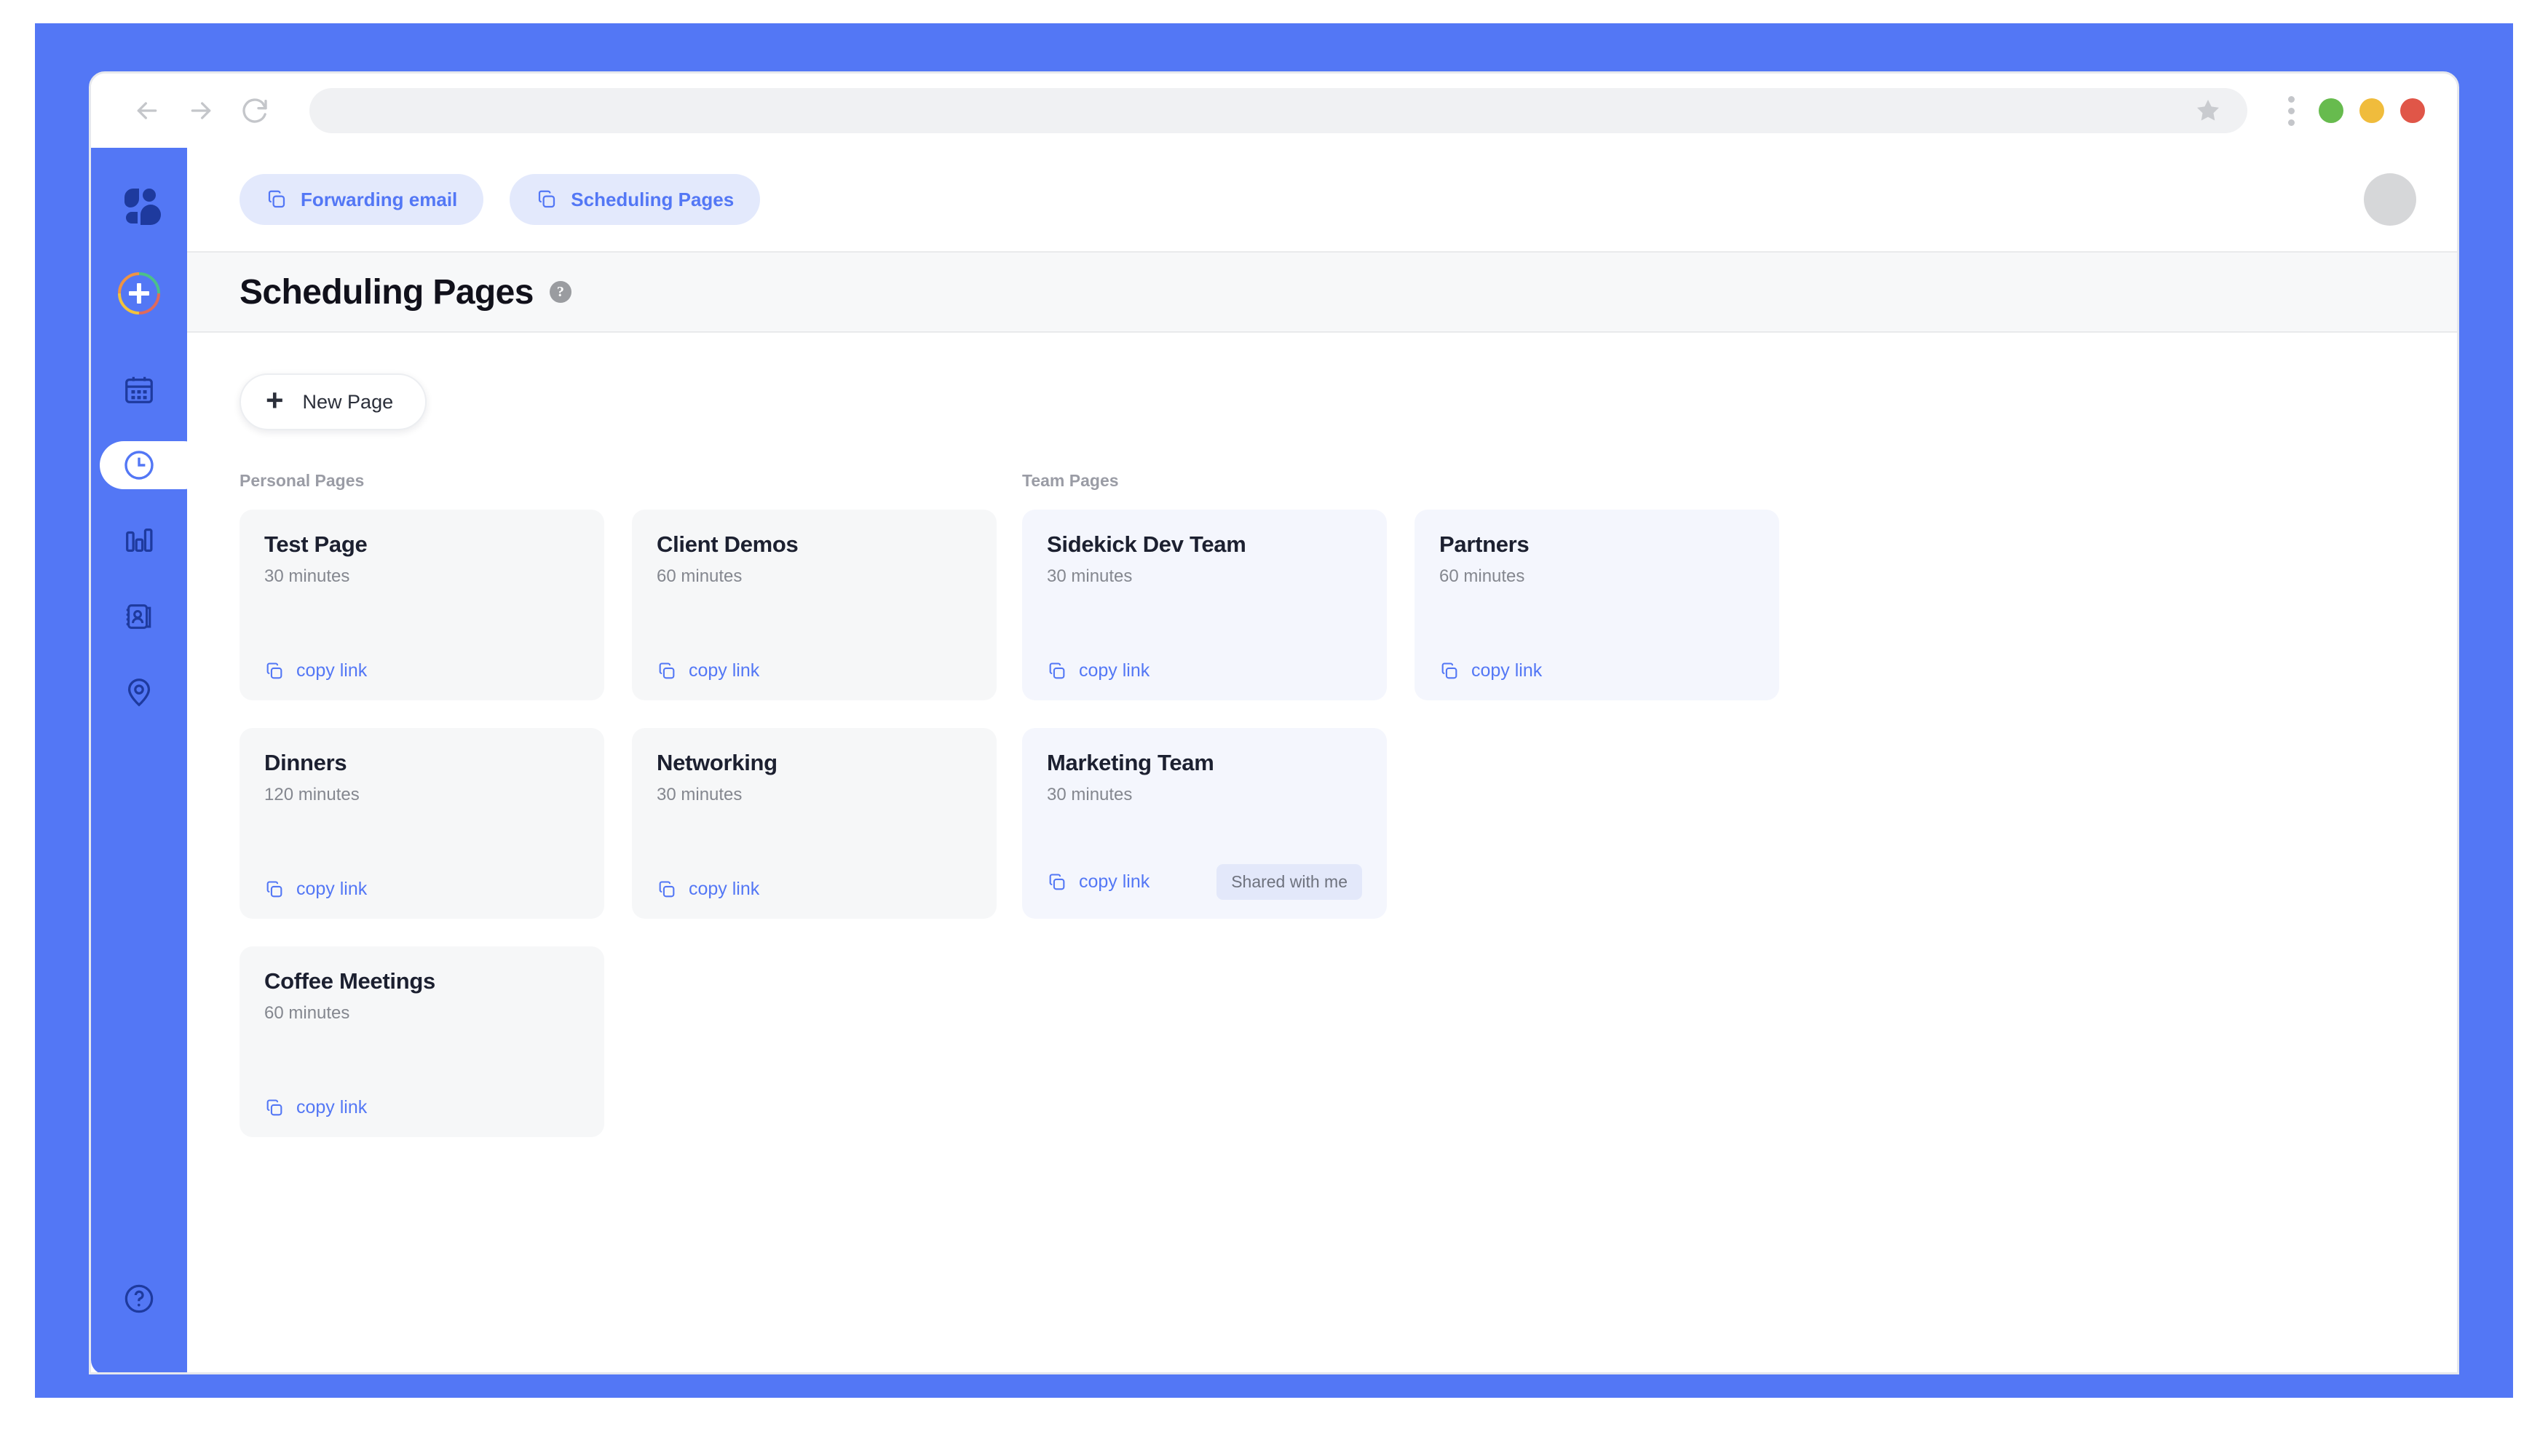 Image resolution: width=2548 pixels, height=1456 pixels. Describe the element at coordinates (139, 293) in the screenshot. I see `add-button` at that location.